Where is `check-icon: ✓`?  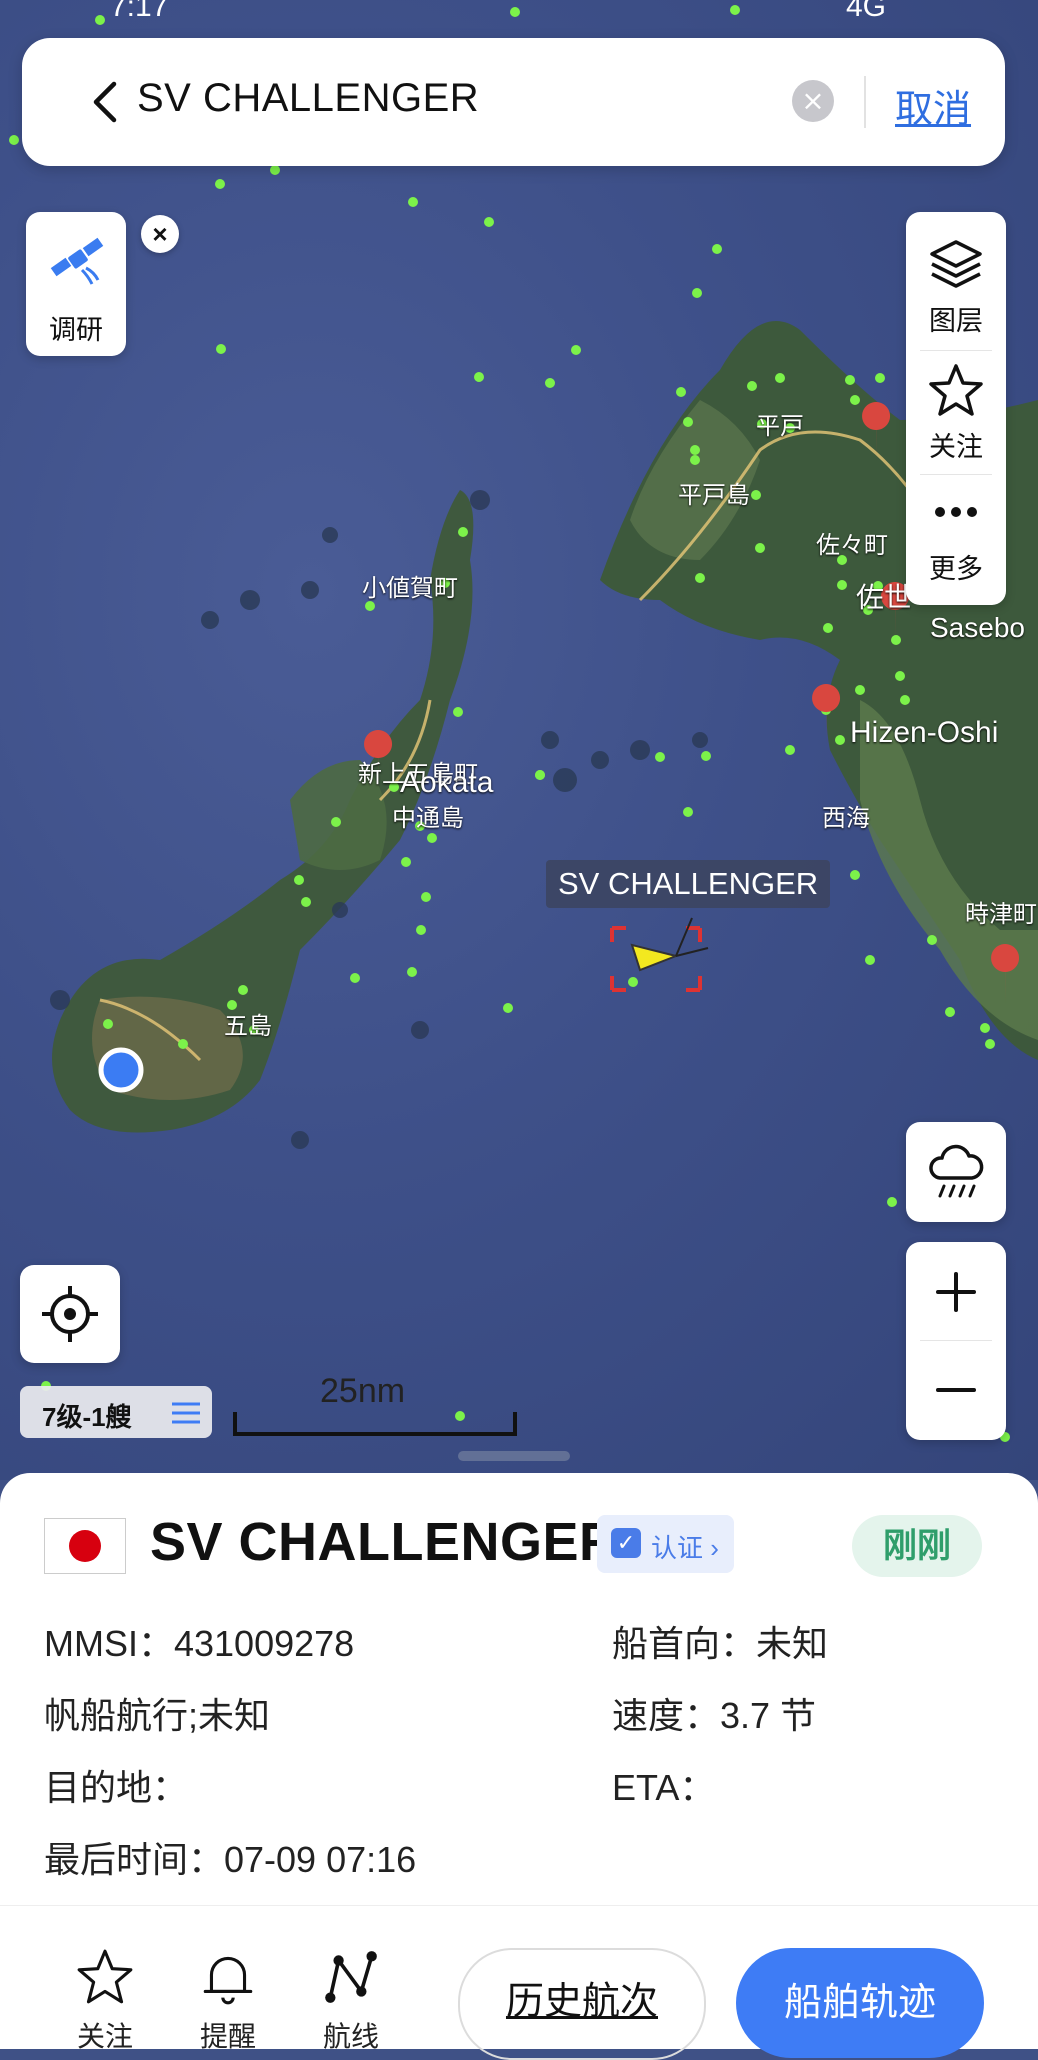 check-icon: ✓ is located at coordinates (626, 1543).